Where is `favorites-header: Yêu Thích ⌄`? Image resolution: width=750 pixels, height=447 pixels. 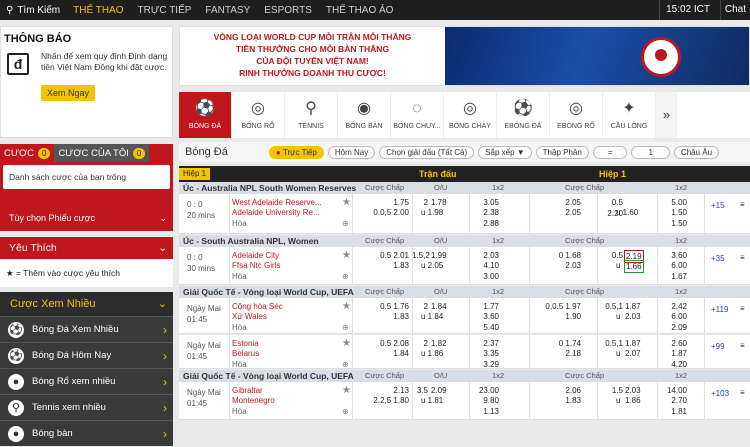 favorites-header: Yêu Thích ⌄ is located at coordinates (86, 248).